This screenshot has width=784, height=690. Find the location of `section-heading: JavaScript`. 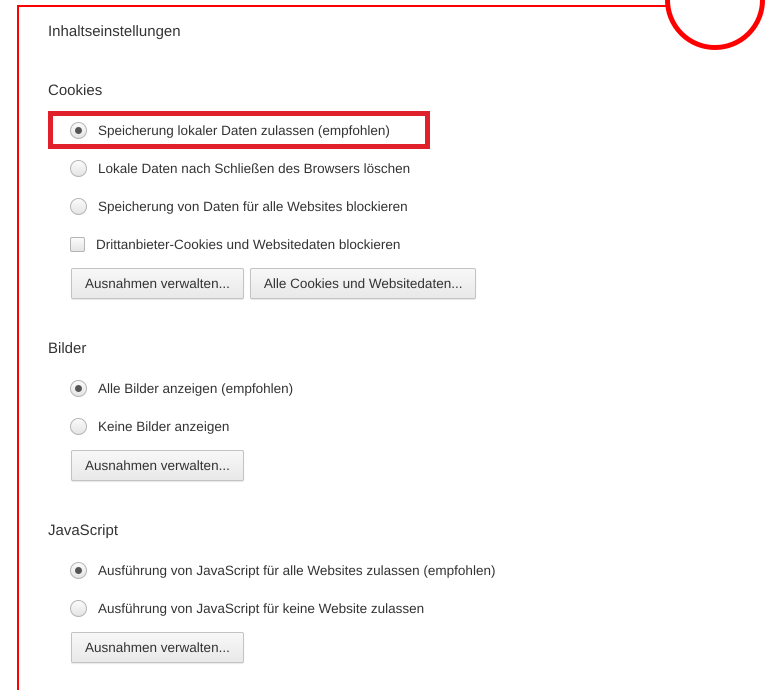

section-heading: JavaScript is located at coordinates (84, 531).